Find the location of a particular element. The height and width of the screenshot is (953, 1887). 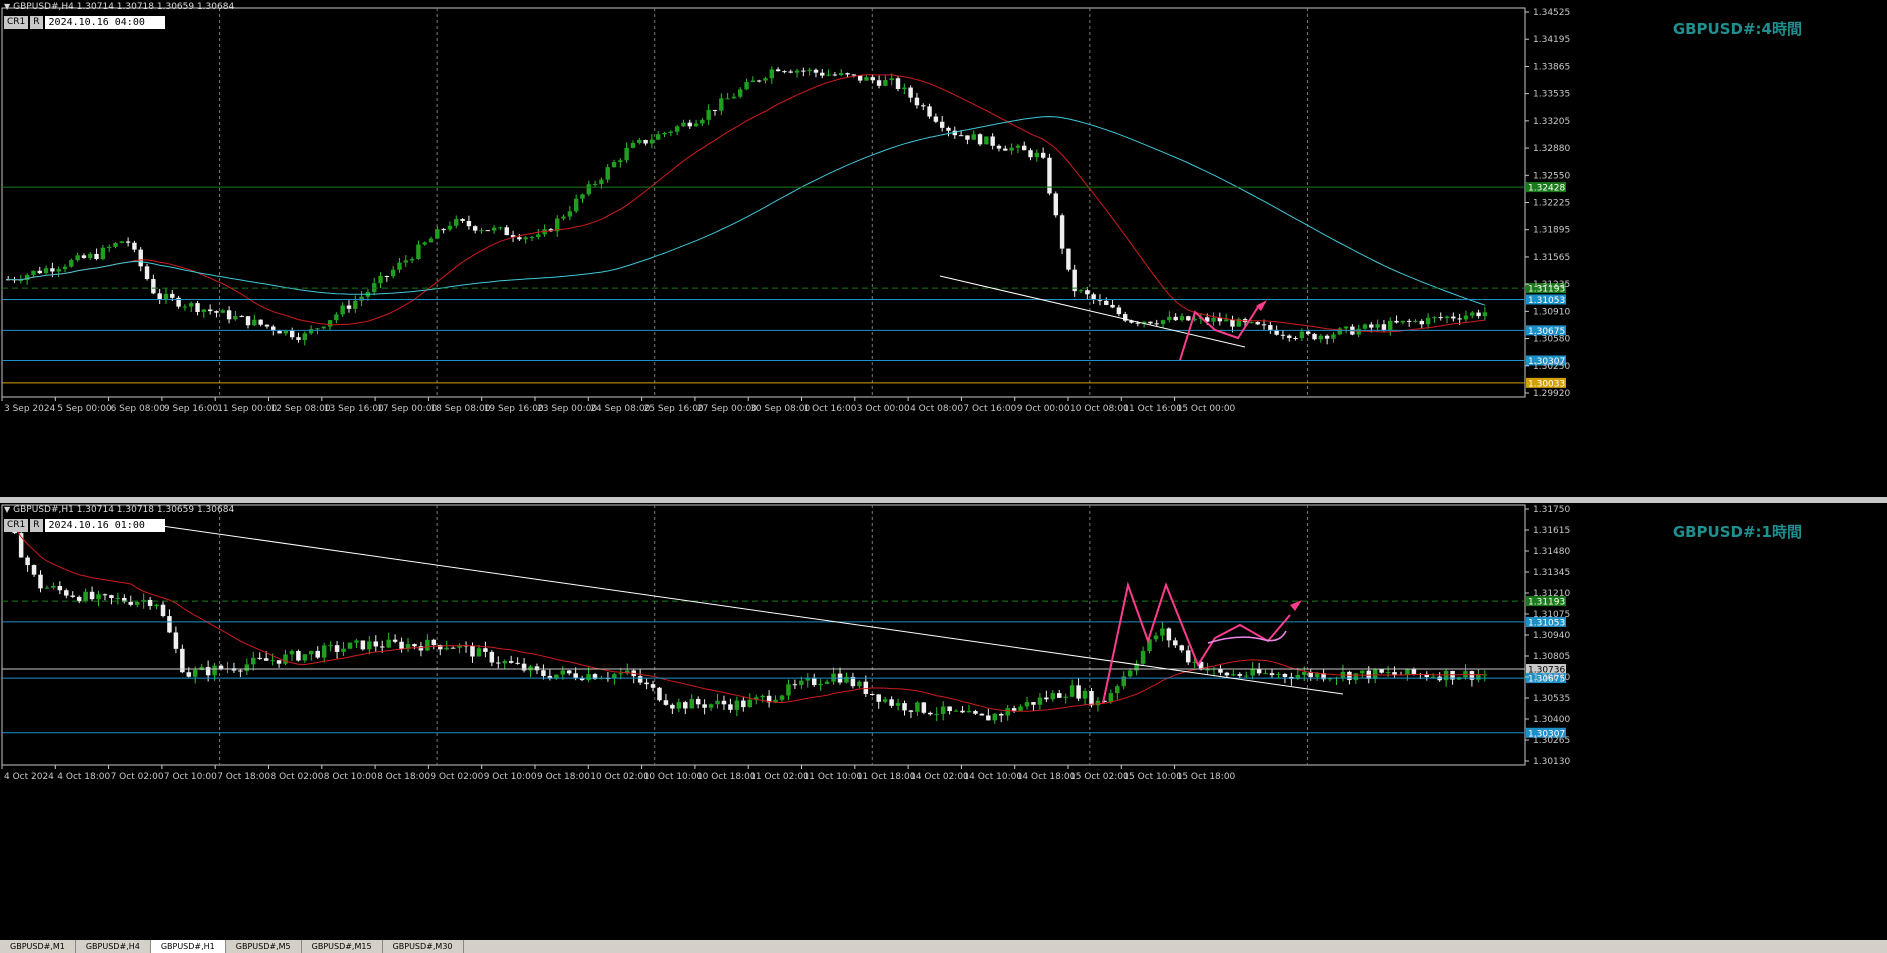

h1-cr-button: CR1 is located at coordinates (16, 525).